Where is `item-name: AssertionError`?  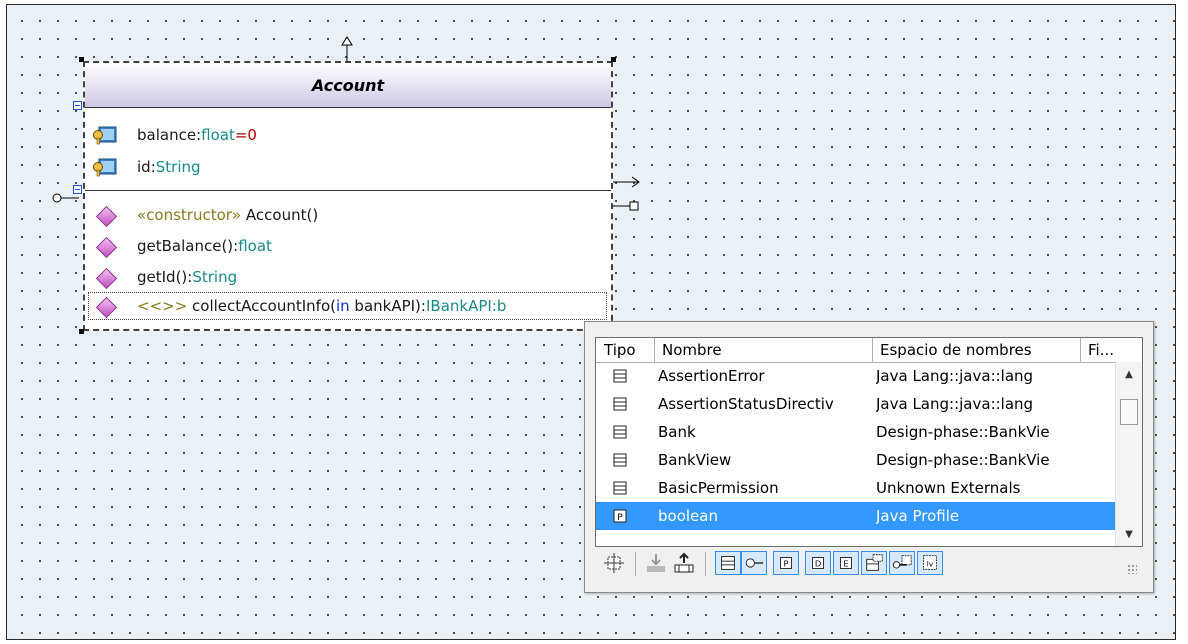 item-name: AssertionError is located at coordinates (711, 376).